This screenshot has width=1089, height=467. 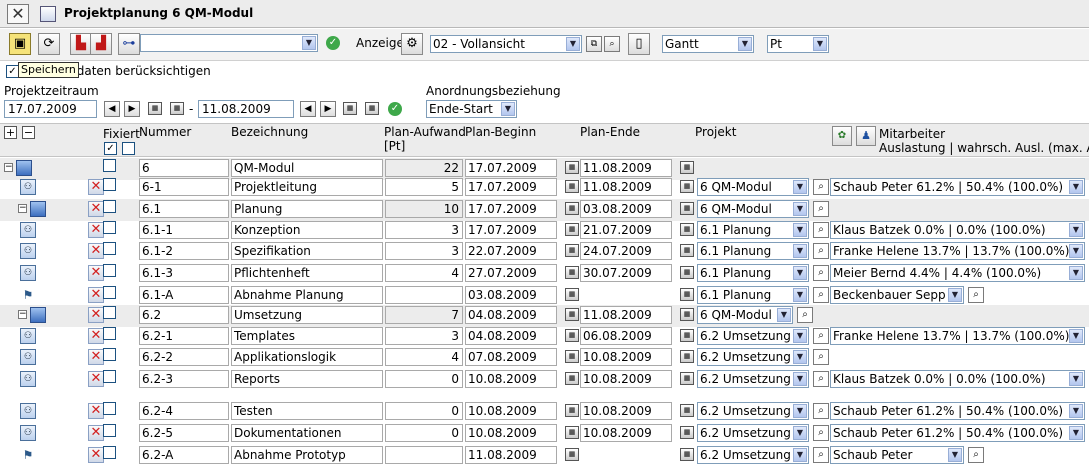 What do you see at coordinates (626, 357) in the screenshot?
I see `end-cell: 10.08.2009` at bounding box center [626, 357].